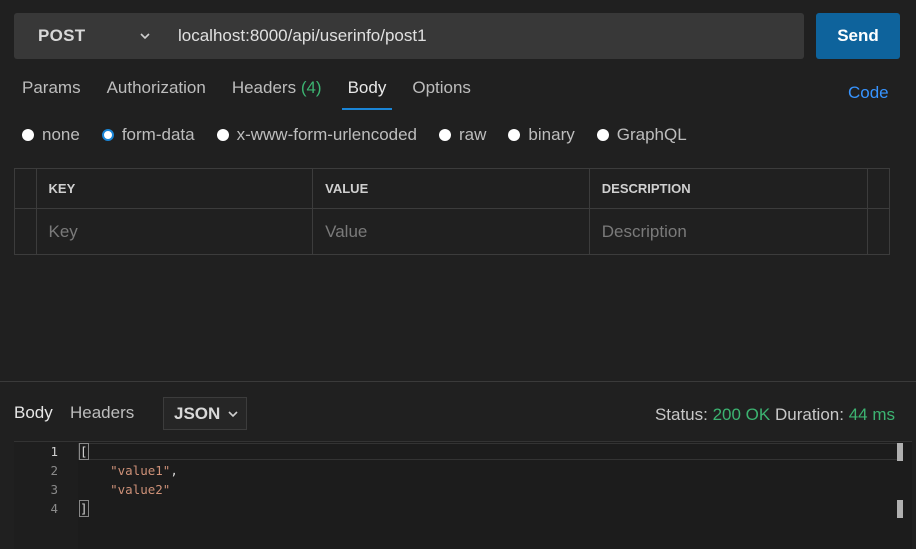  I want to click on actions-column-header, so click(878, 188).